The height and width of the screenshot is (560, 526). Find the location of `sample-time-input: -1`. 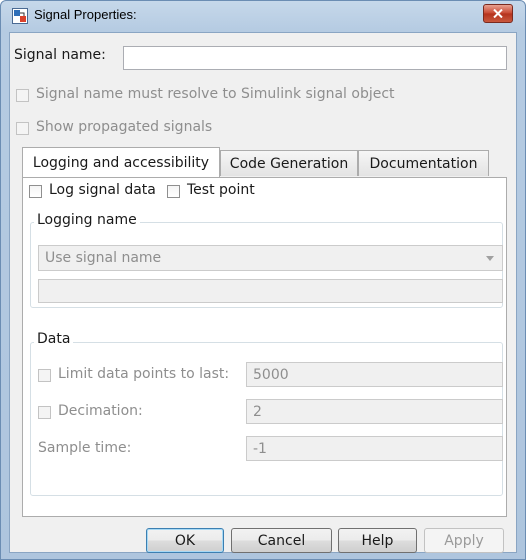

sample-time-input: -1 is located at coordinates (374, 448).